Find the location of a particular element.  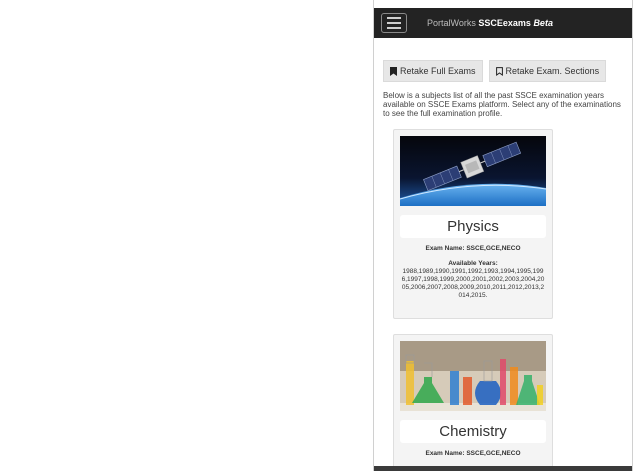

action-buttons: Retake Full Exams Retake Exam. Sections is located at coordinates (495, 71).